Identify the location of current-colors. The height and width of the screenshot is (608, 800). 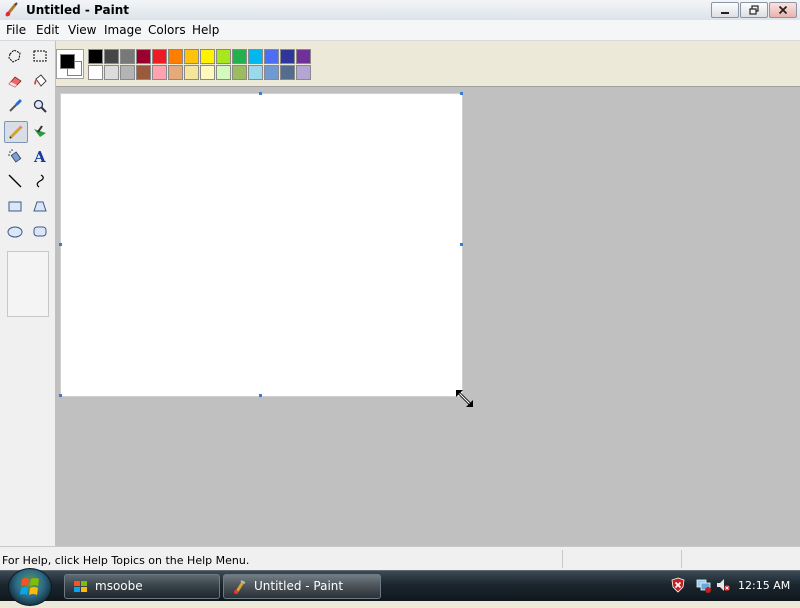
(70, 64).